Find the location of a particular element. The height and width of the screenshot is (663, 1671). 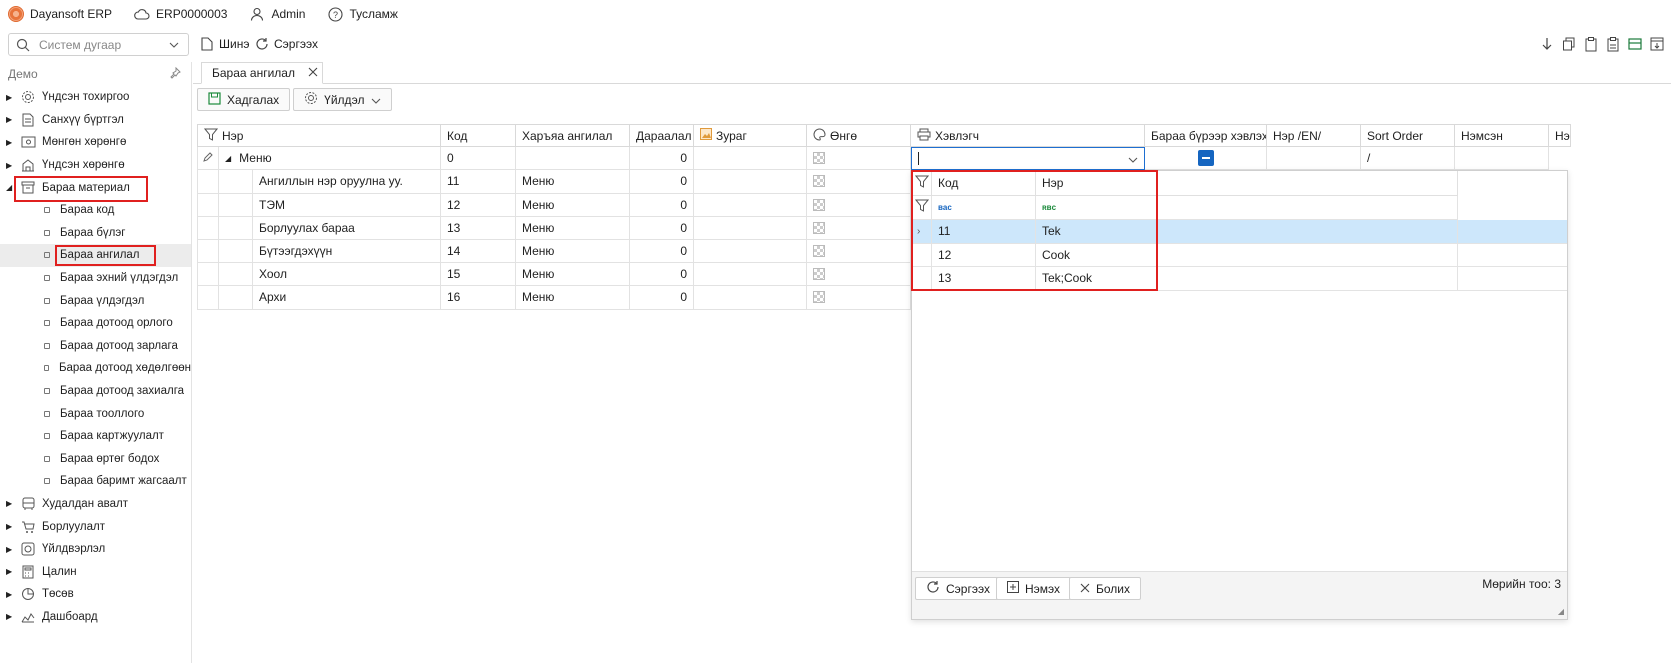

printer-combobox is located at coordinates (1028, 159).